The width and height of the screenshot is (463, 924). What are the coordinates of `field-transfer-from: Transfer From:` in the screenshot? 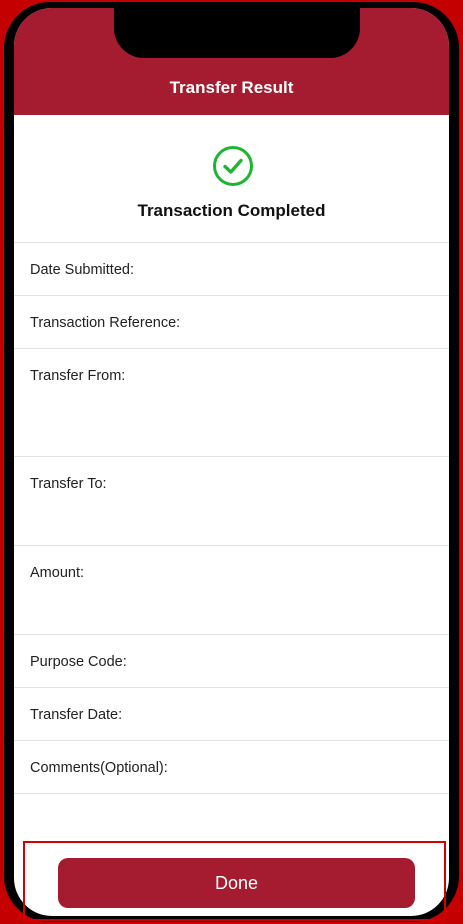 It's located at (231, 403).